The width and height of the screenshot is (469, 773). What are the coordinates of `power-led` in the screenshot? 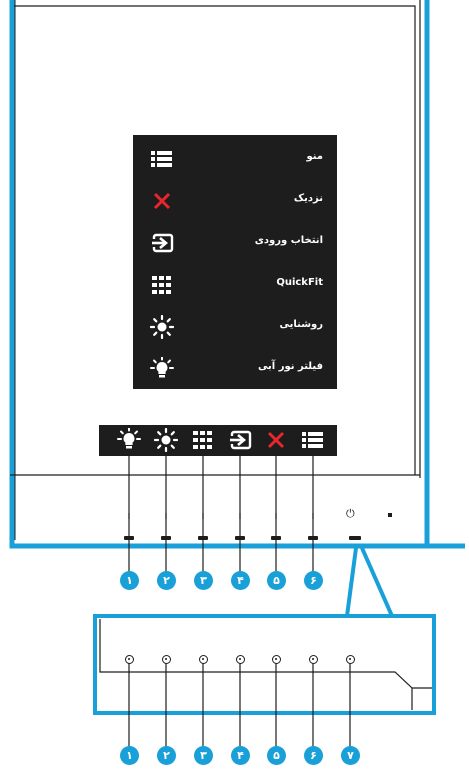 It's located at (390, 515).